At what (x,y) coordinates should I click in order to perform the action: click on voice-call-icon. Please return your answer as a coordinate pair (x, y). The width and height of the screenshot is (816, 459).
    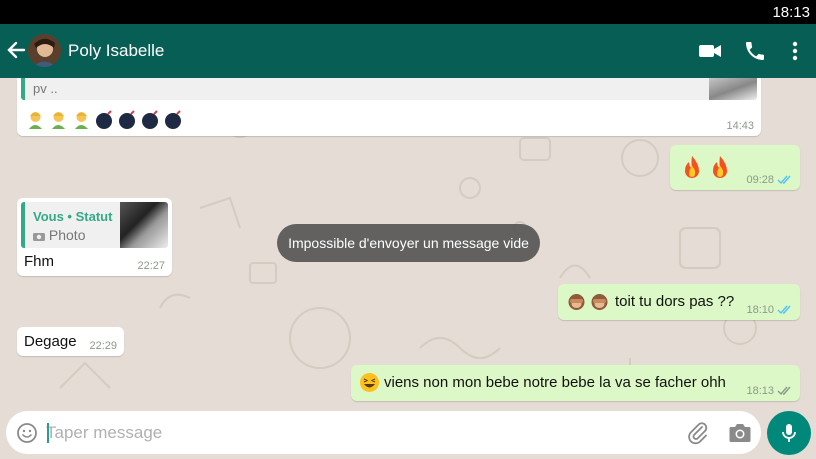
    Looking at the image, I should click on (755, 51).